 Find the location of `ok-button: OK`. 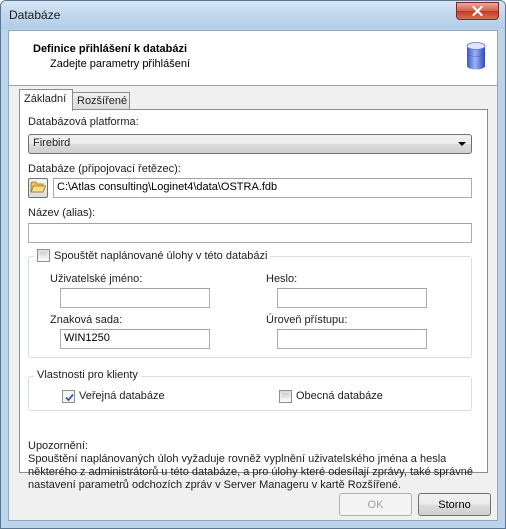

ok-button: OK is located at coordinates (375, 504).